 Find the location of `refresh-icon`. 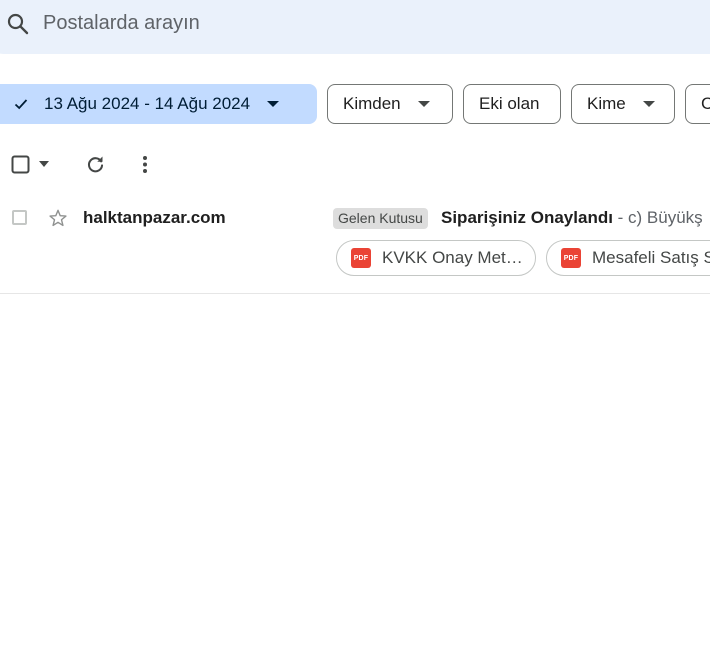

refresh-icon is located at coordinates (95, 164).